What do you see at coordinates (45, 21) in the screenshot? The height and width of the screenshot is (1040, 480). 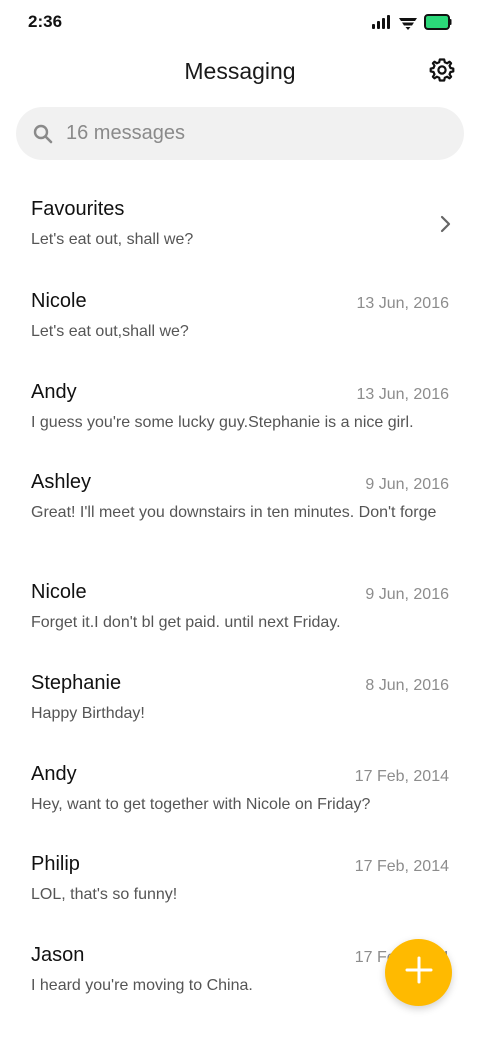 I see `status-time: 2:36` at bounding box center [45, 21].